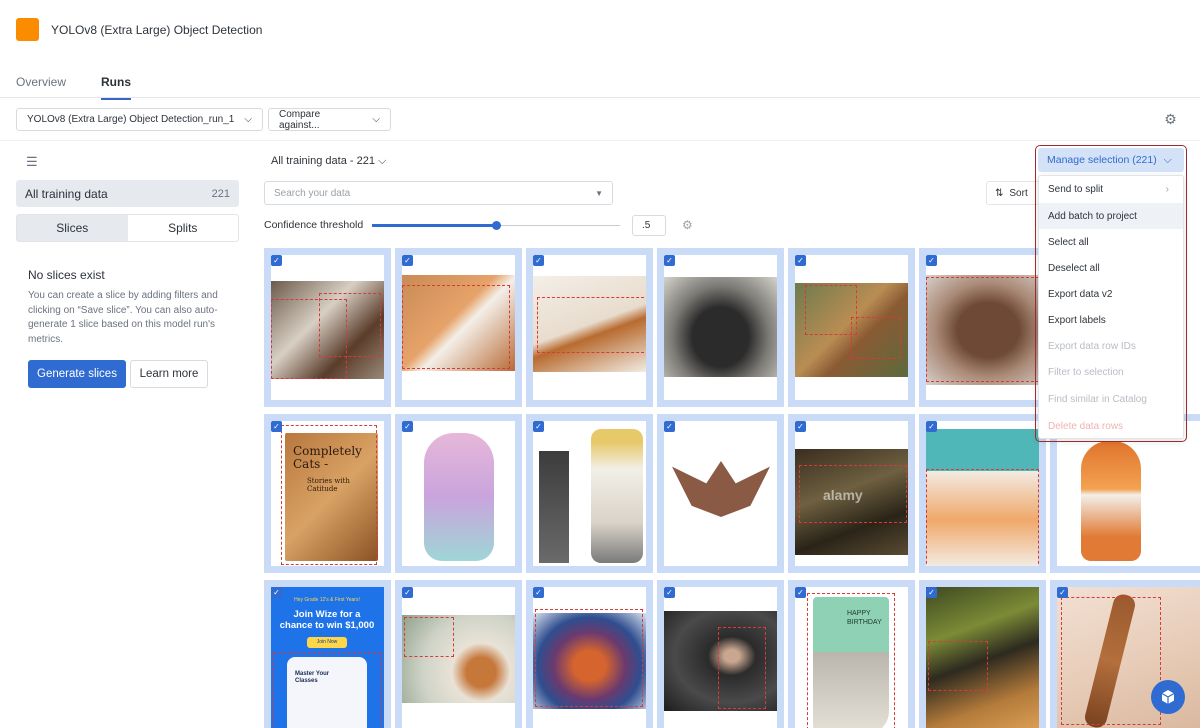 The image size is (1200, 728). Describe the element at coordinates (66, 193) in the screenshot. I see `sidebar-item-label: All training data` at that location.